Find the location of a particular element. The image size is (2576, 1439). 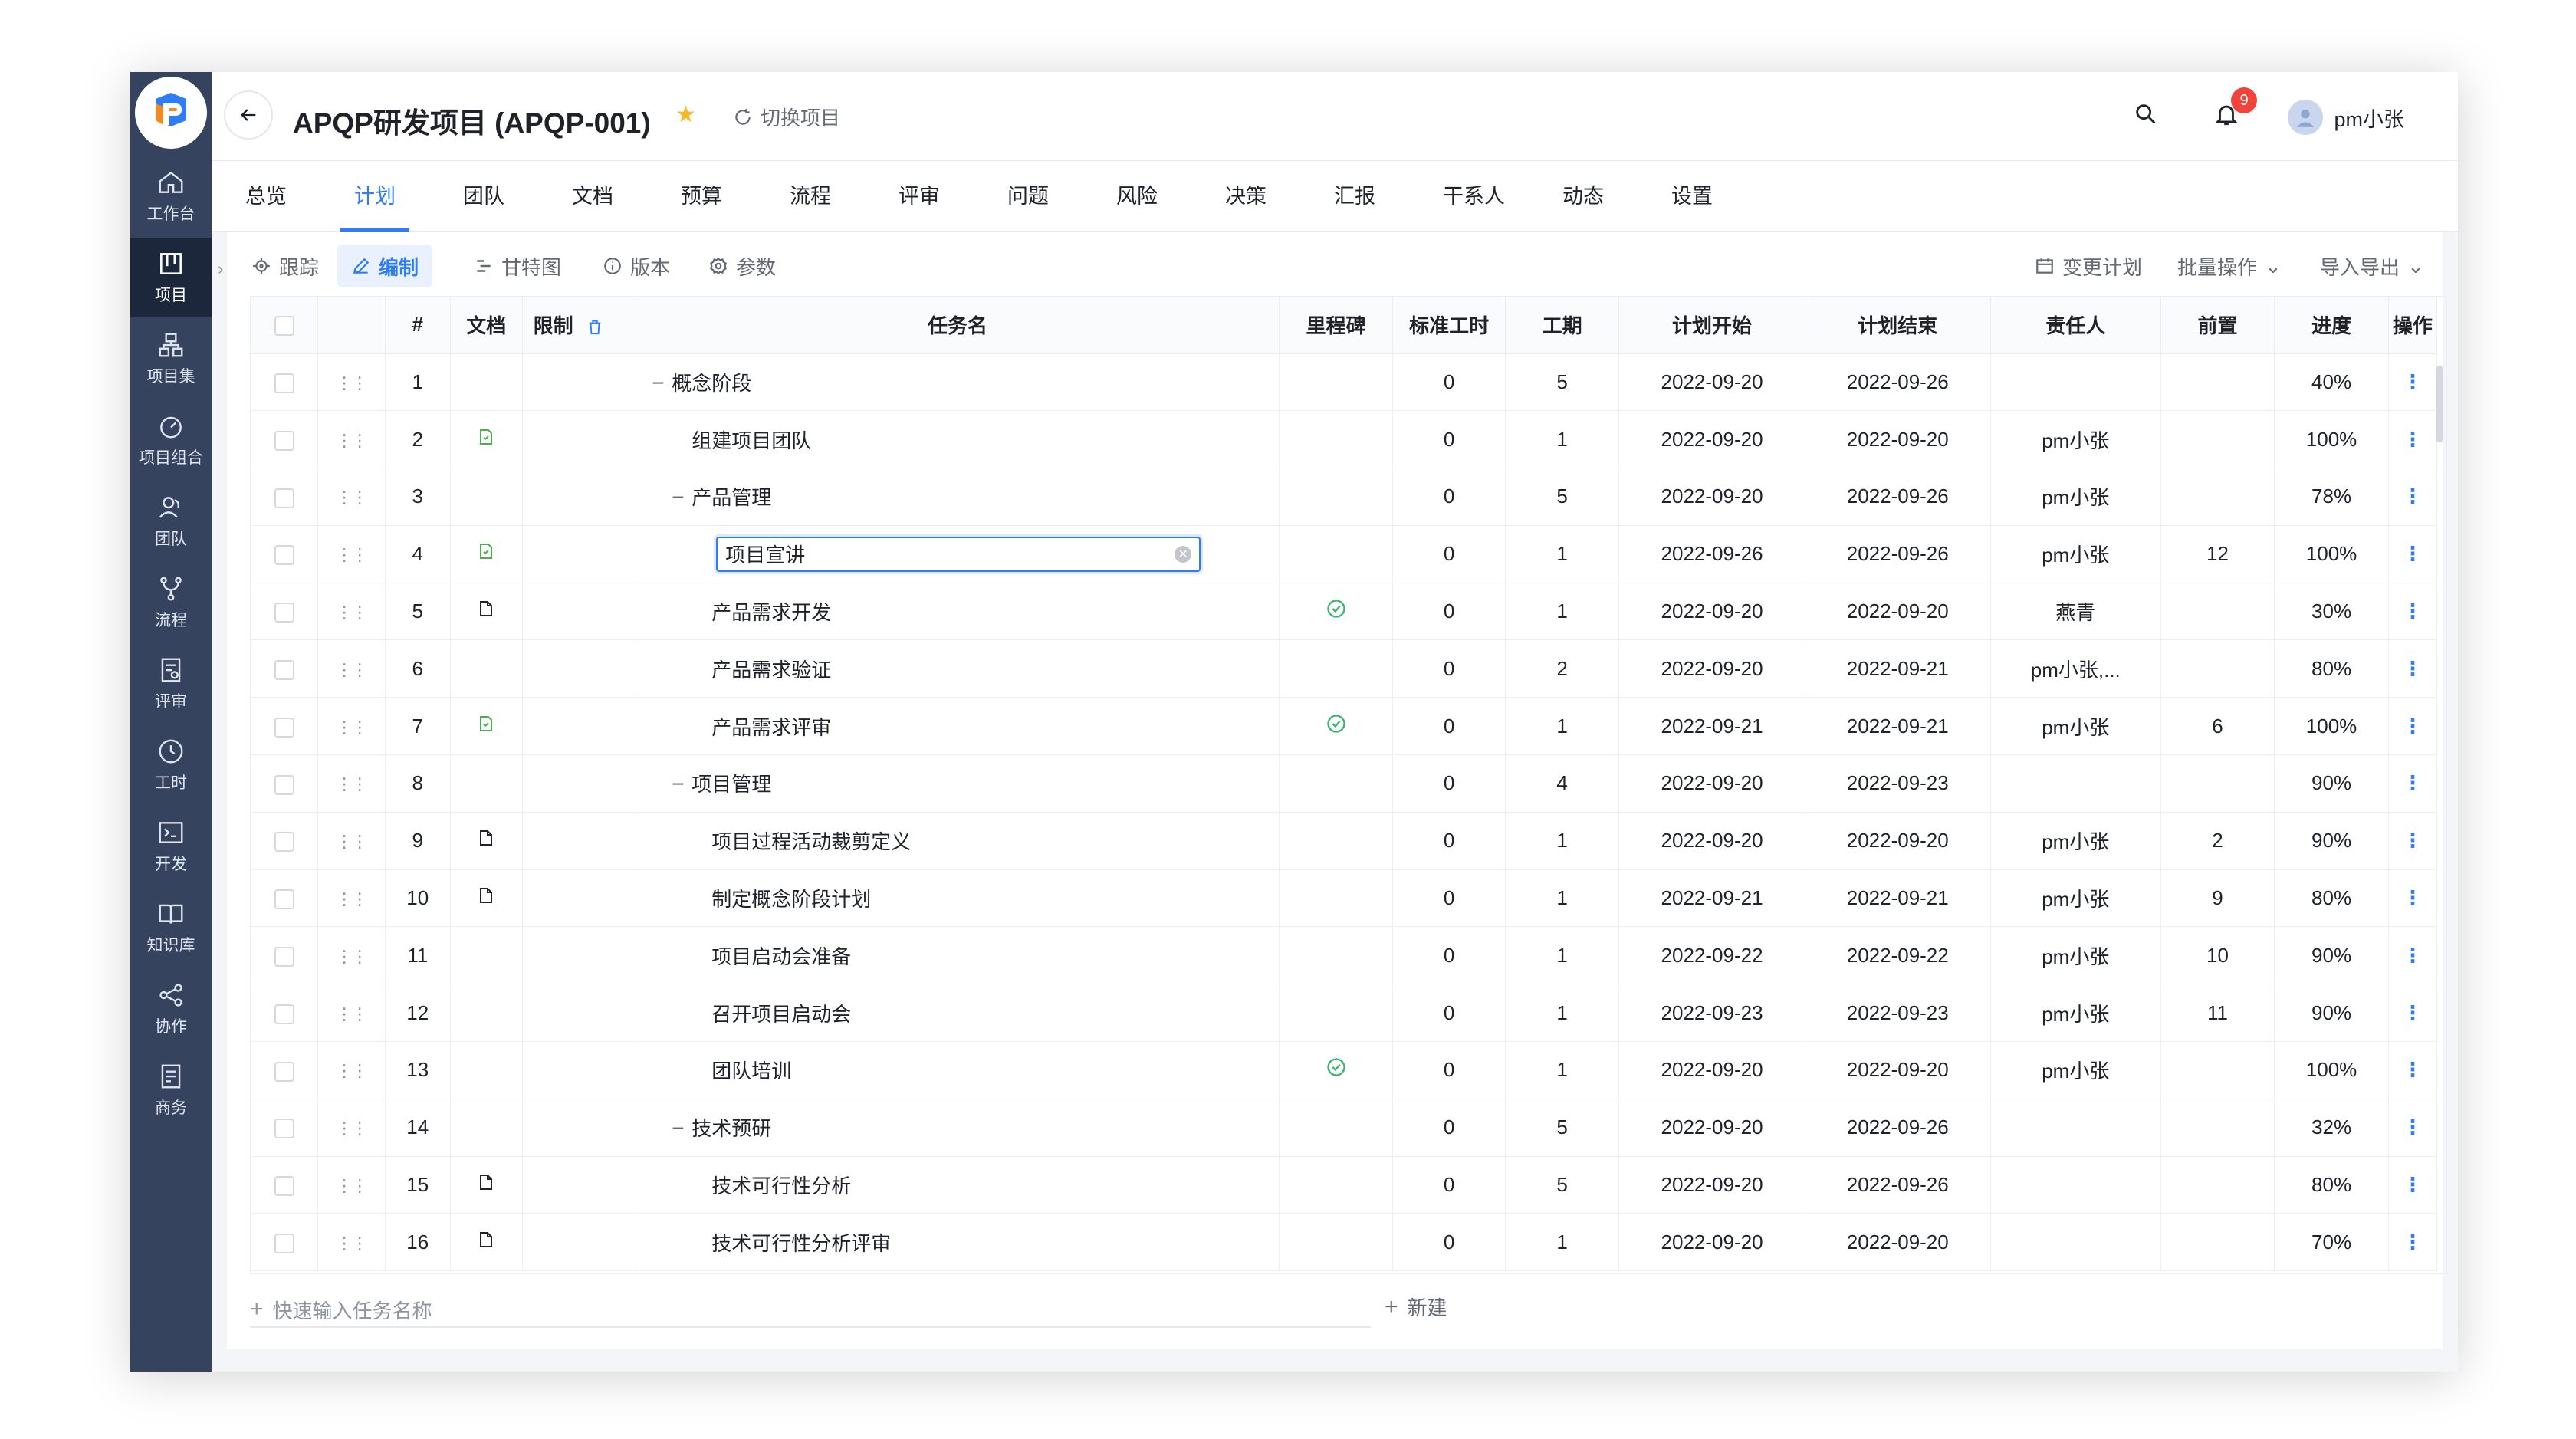

task-name-cell: 产品需求验证 is located at coordinates (958, 668).